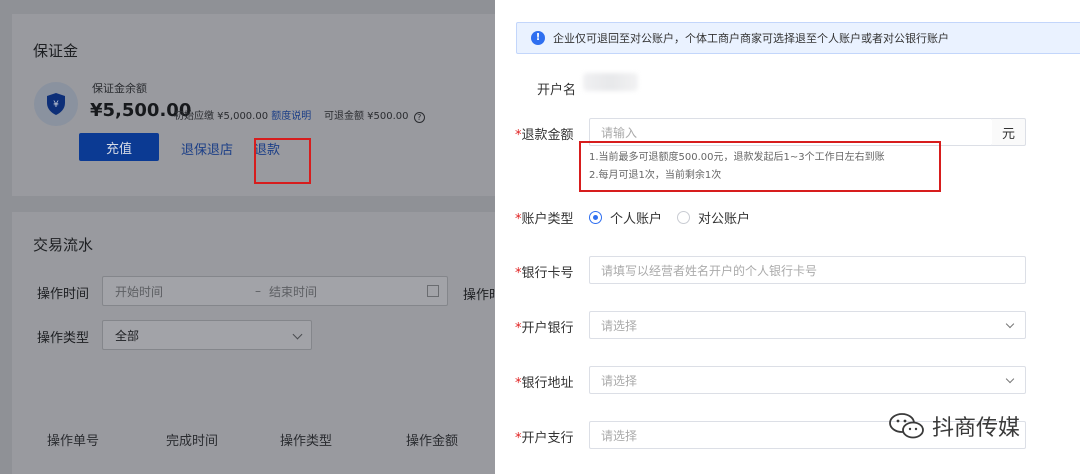 The height and width of the screenshot is (474, 1080). I want to click on start-date: 开始时间, so click(139, 291).